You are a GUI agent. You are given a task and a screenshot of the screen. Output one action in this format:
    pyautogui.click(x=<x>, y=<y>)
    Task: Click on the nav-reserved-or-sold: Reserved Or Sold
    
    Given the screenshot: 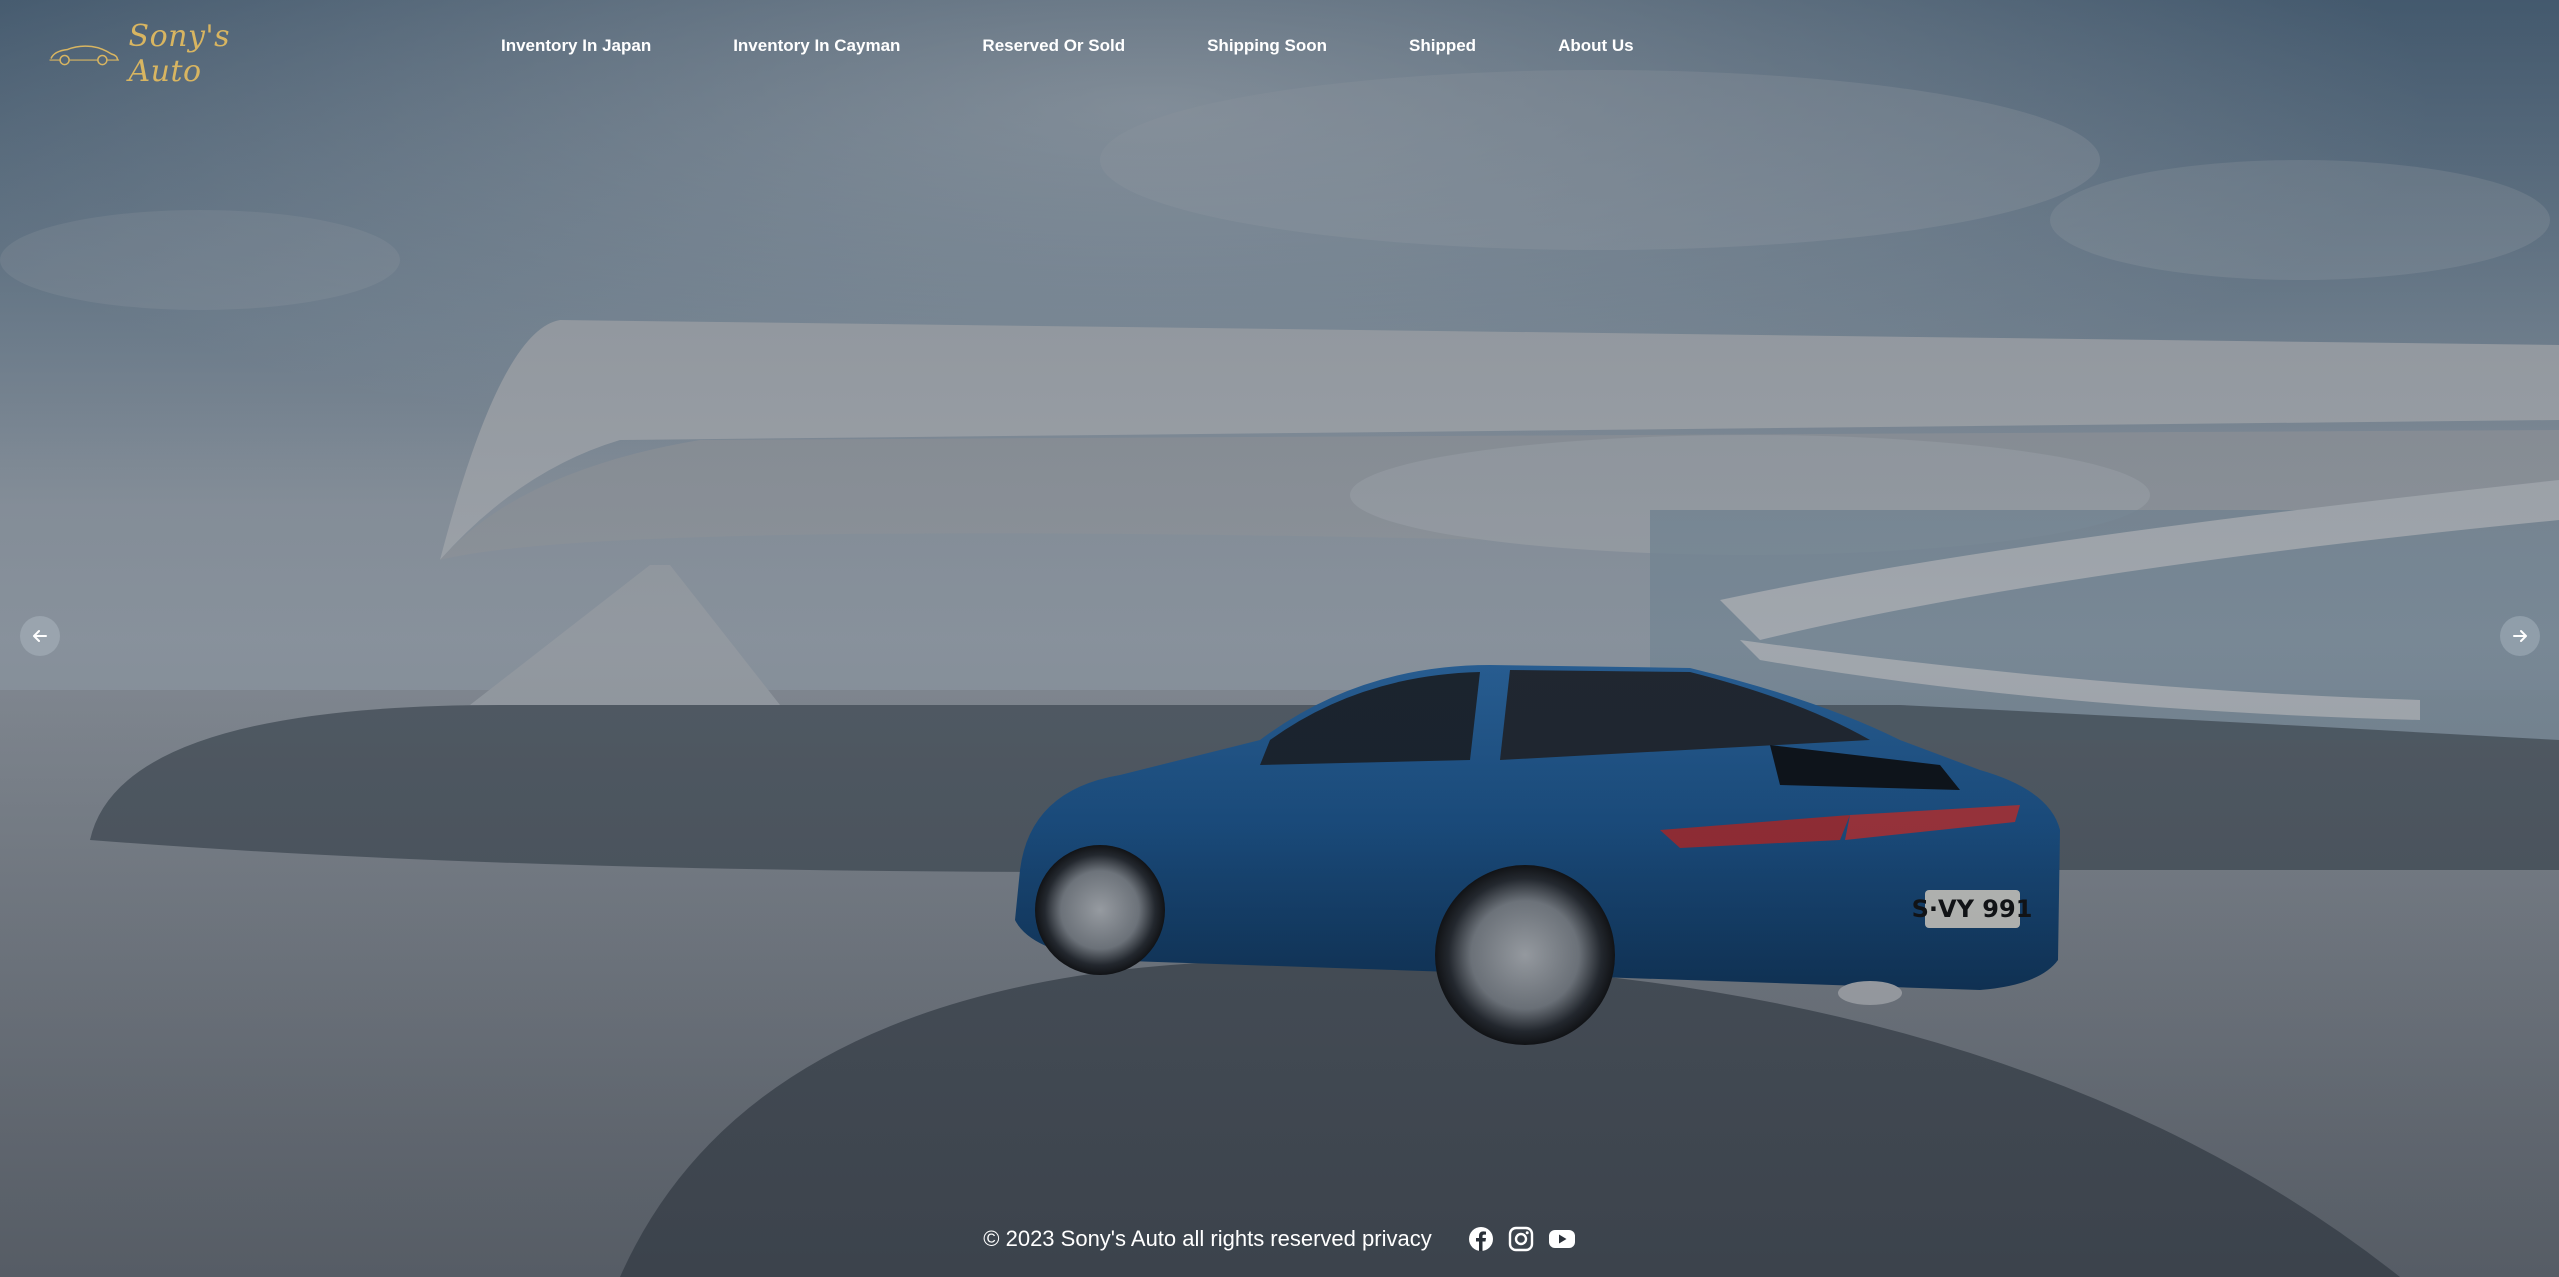 What is the action you would take?
    pyautogui.click(x=1053, y=46)
    